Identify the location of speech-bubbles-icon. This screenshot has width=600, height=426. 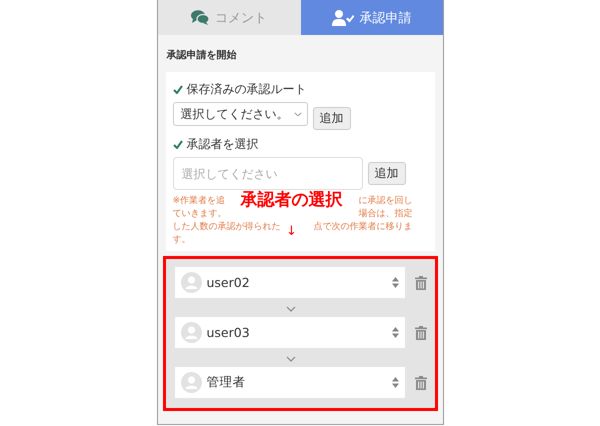
(200, 17).